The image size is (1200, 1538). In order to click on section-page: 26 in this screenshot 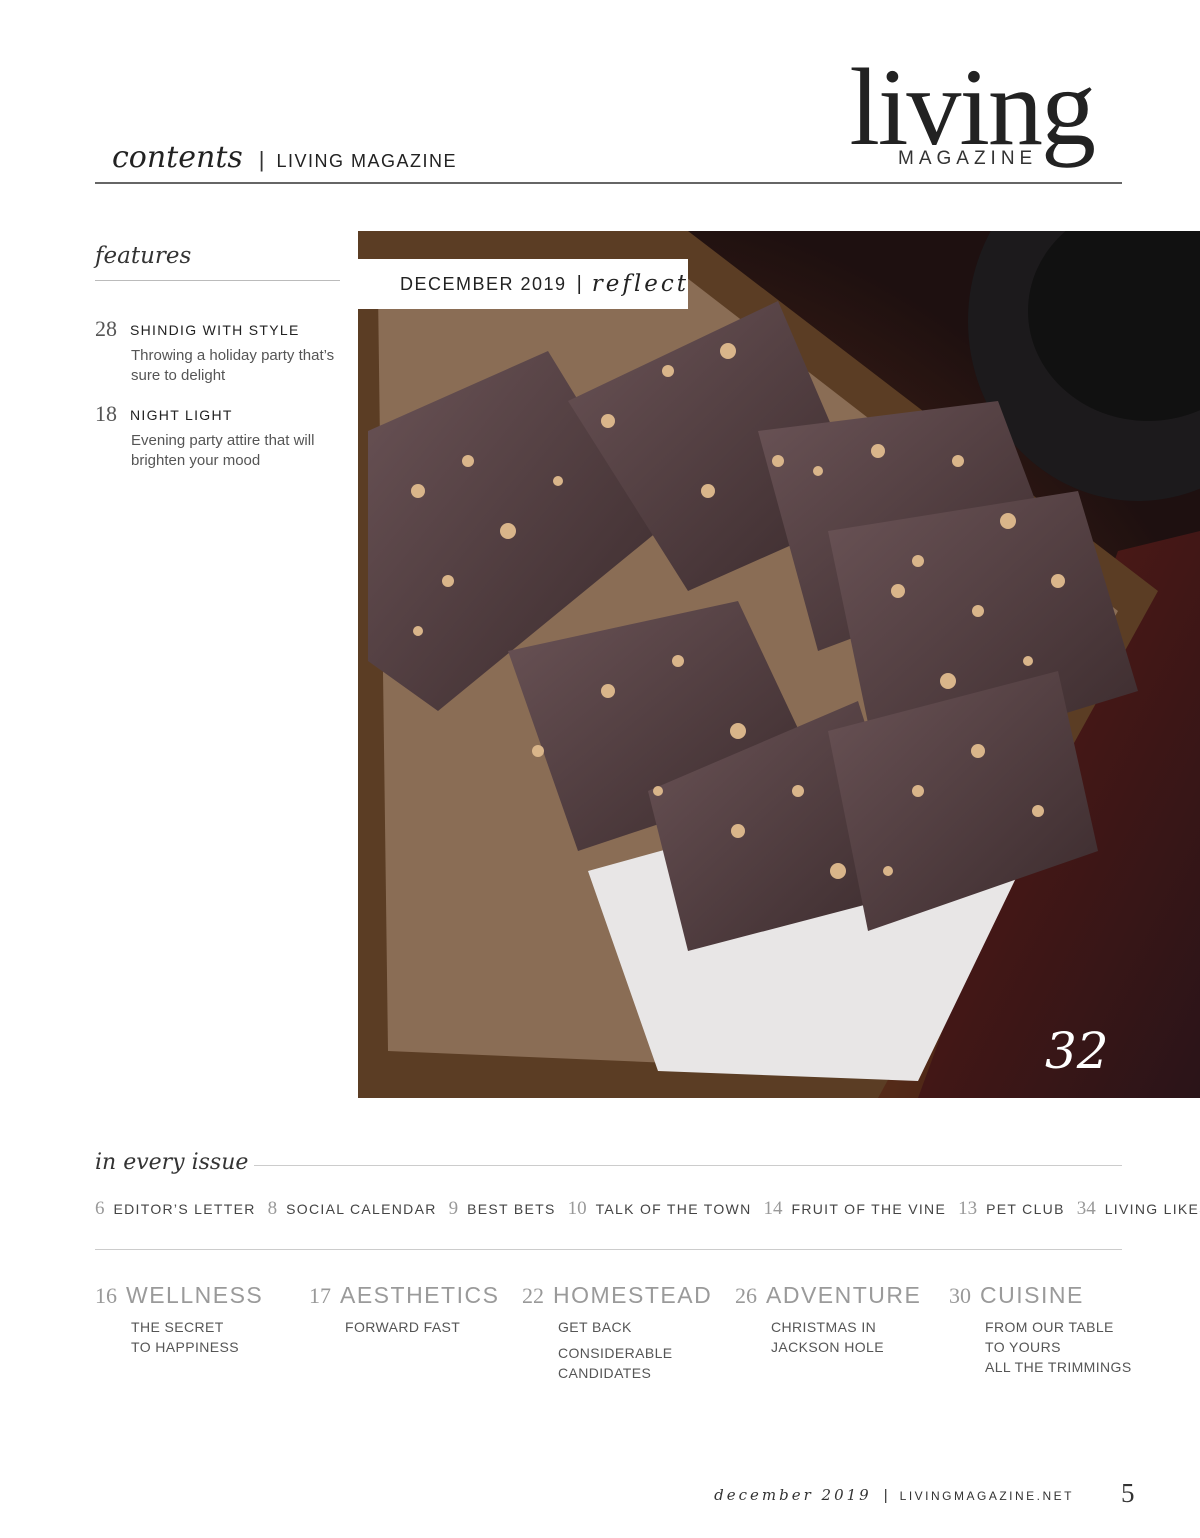, I will do `click(746, 1295)`.